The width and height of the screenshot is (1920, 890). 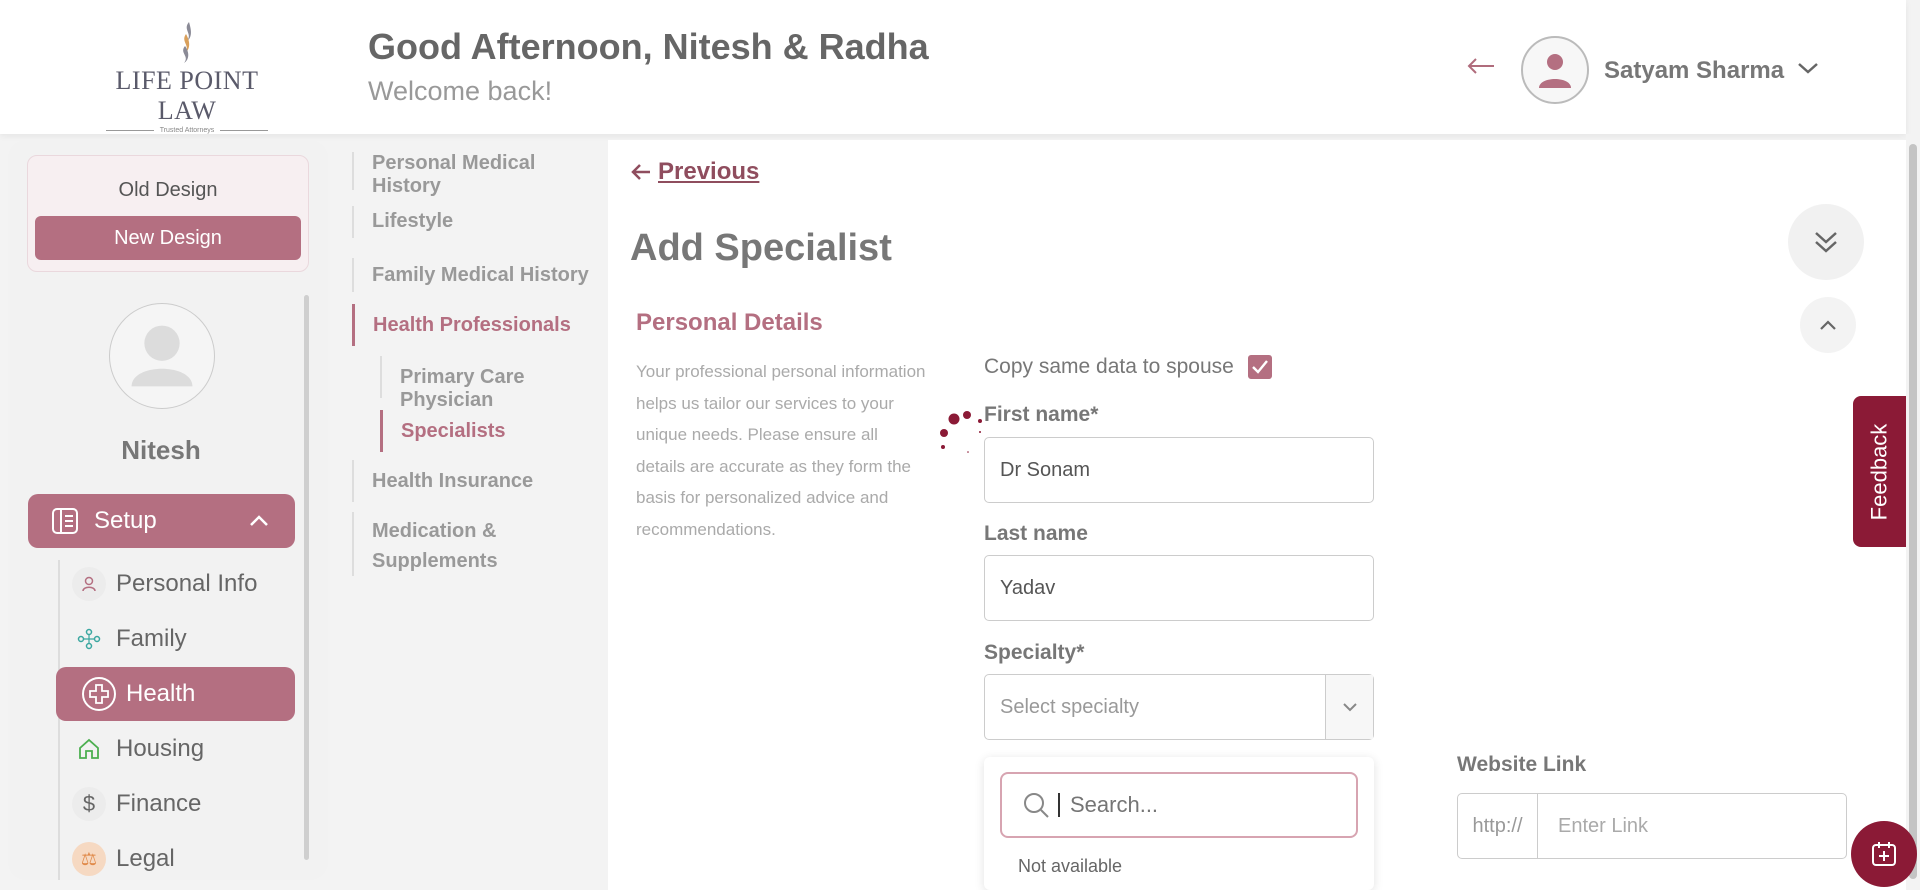 I want to click on copy-to-spouse-checkbox, so click(x=1259, y=367).